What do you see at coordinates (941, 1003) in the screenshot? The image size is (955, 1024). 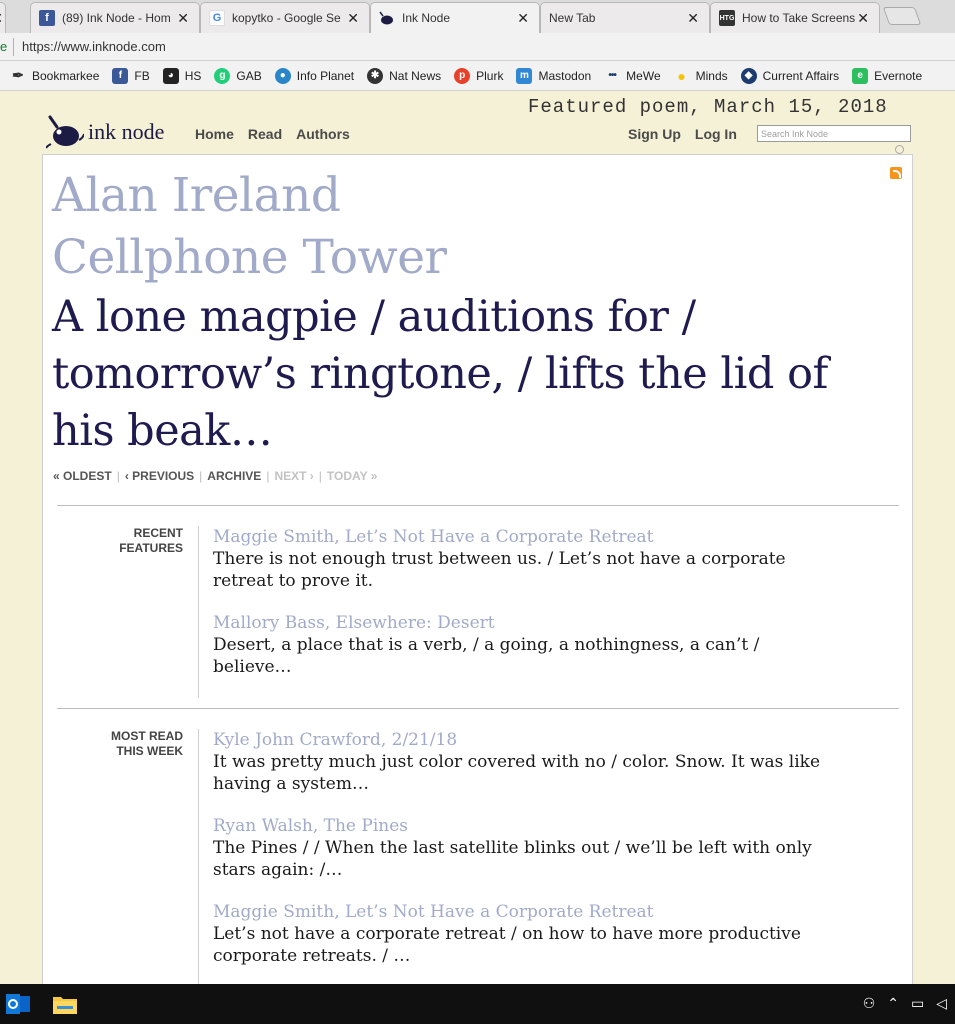 I see `volume-icon: ◁` at bounding box center [941, 1003].